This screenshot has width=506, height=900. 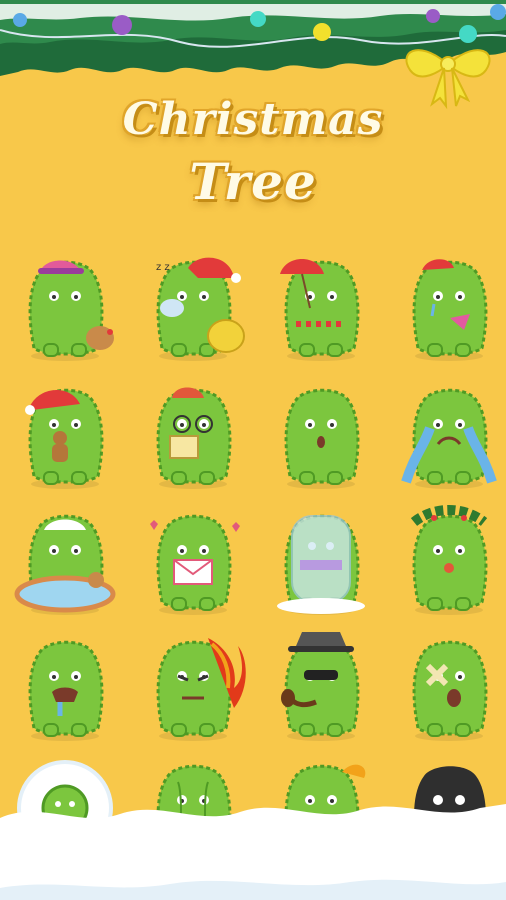 What do you see at coordinates (450, 690) in the screenshot?
I see `monster-bandaged-shocked-icon` at bounding box center [450, 690].